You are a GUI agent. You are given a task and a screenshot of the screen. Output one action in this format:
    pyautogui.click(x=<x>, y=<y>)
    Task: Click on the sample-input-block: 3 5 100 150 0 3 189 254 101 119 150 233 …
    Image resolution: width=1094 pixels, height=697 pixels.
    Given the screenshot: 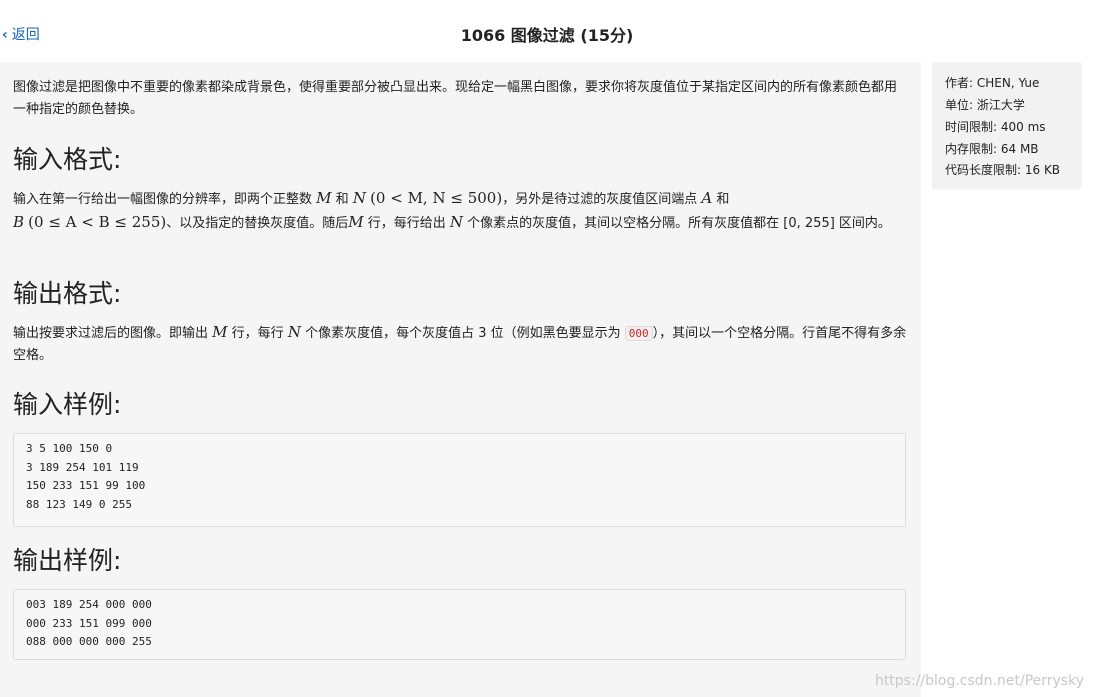 What is the action you would take?
    pyautogui.click(x=459, y=480)
    